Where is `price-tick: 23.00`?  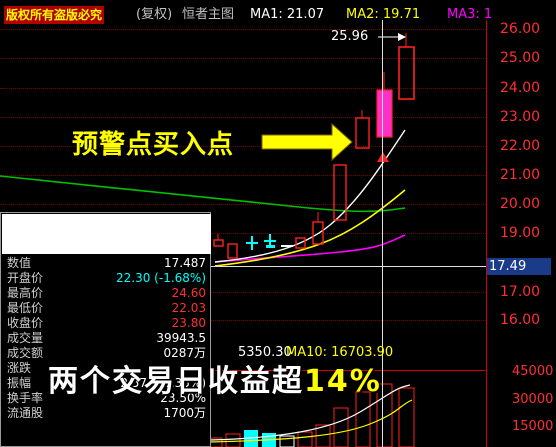 price-tick: 23.00 is located at coordinates (520, 117).